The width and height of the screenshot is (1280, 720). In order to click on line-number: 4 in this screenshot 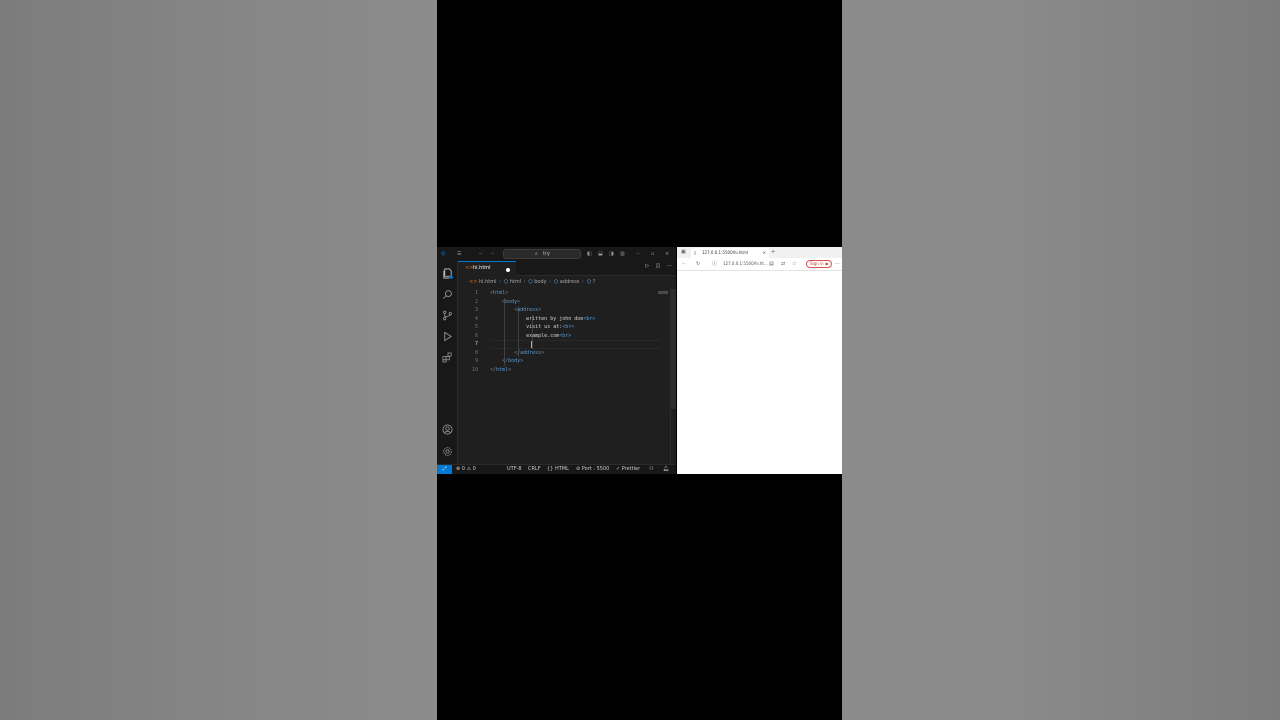, I will do `click(476, 318)`.